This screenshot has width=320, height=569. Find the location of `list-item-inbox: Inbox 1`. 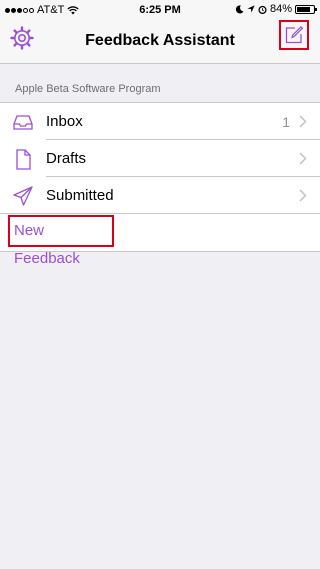

list-item-inbox: Inbox 1 is located at coordinates (160, 121).